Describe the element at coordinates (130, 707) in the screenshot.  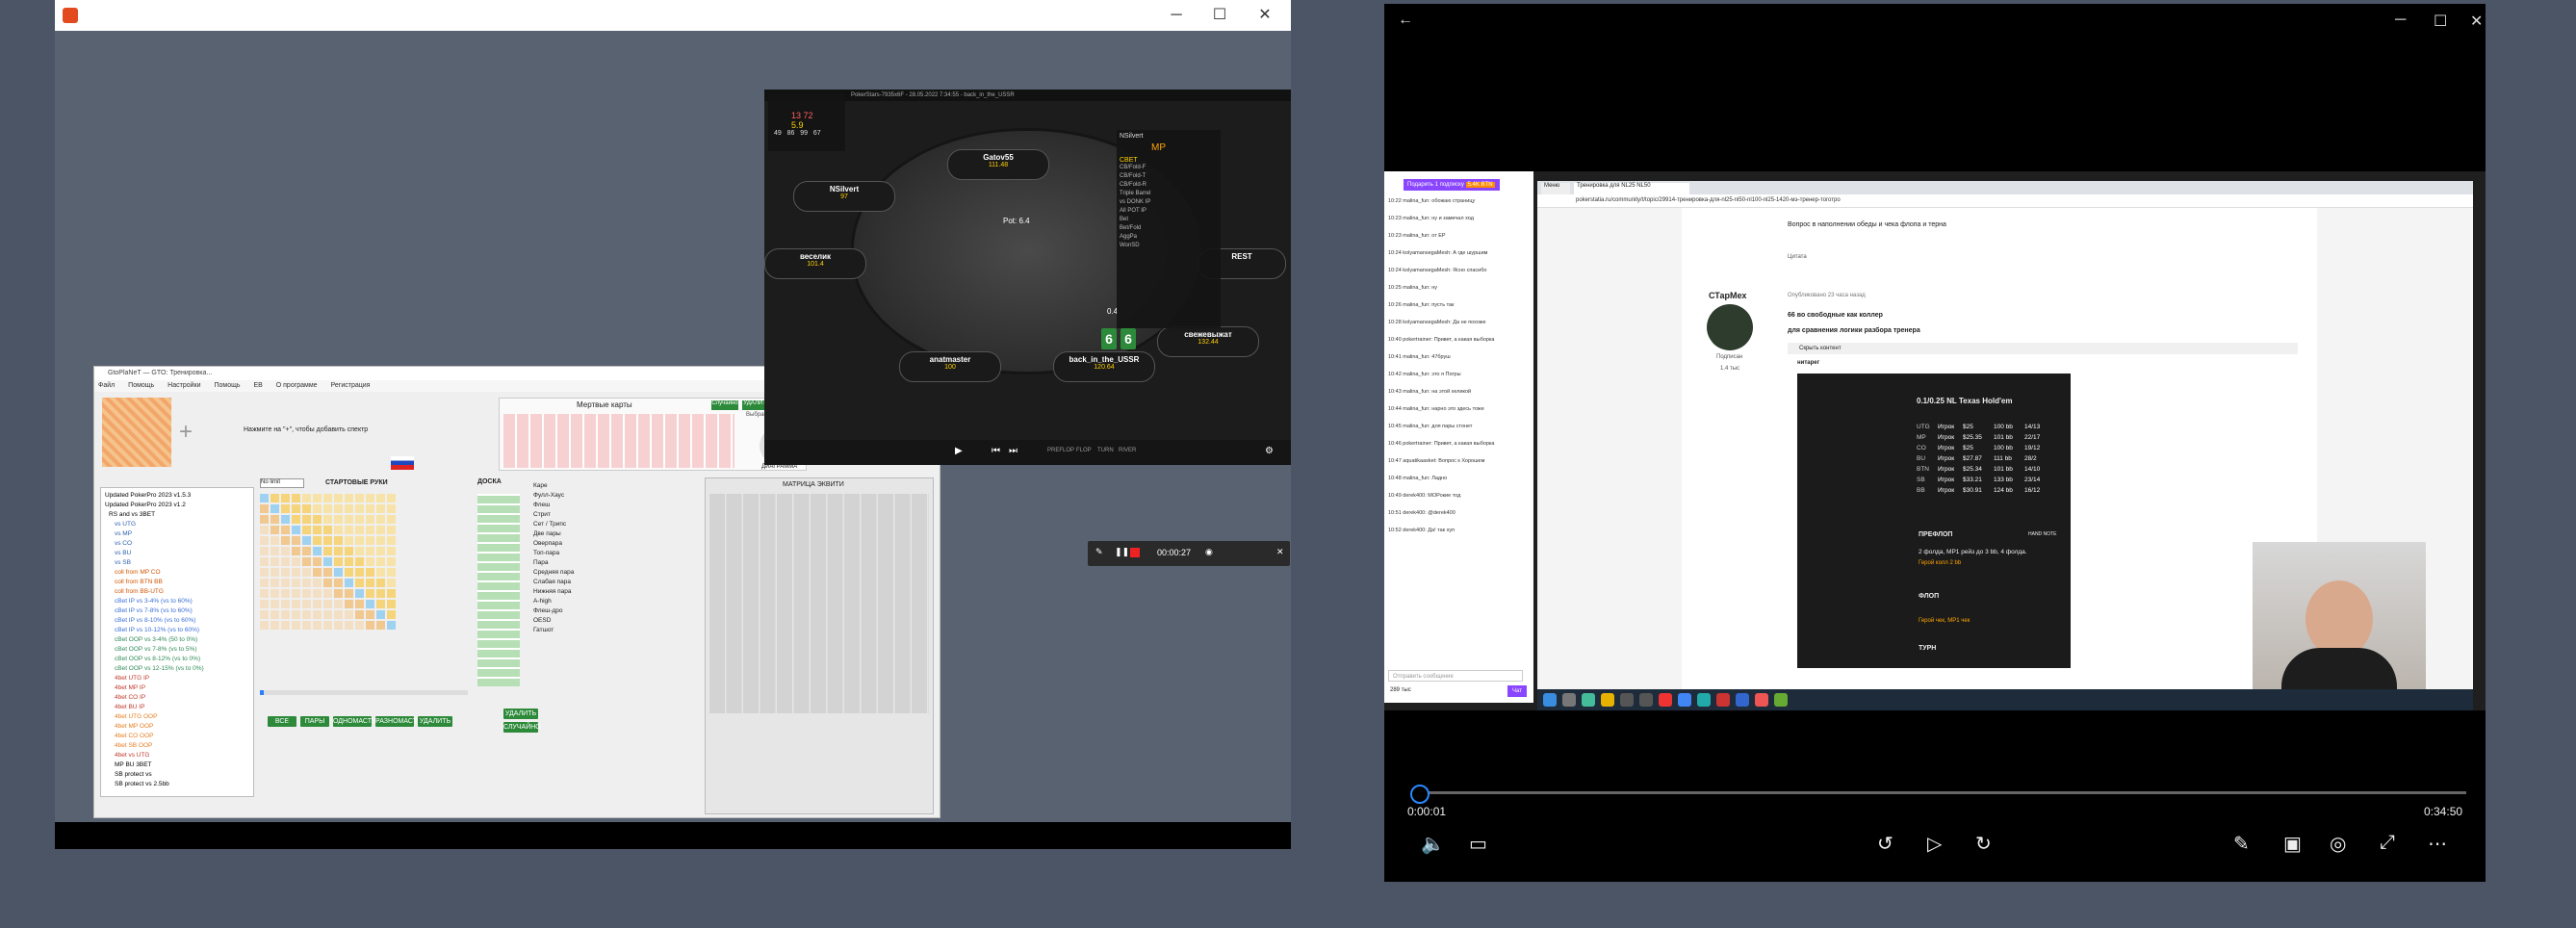
I see `tree-item: 4bet BU IP` at that location.